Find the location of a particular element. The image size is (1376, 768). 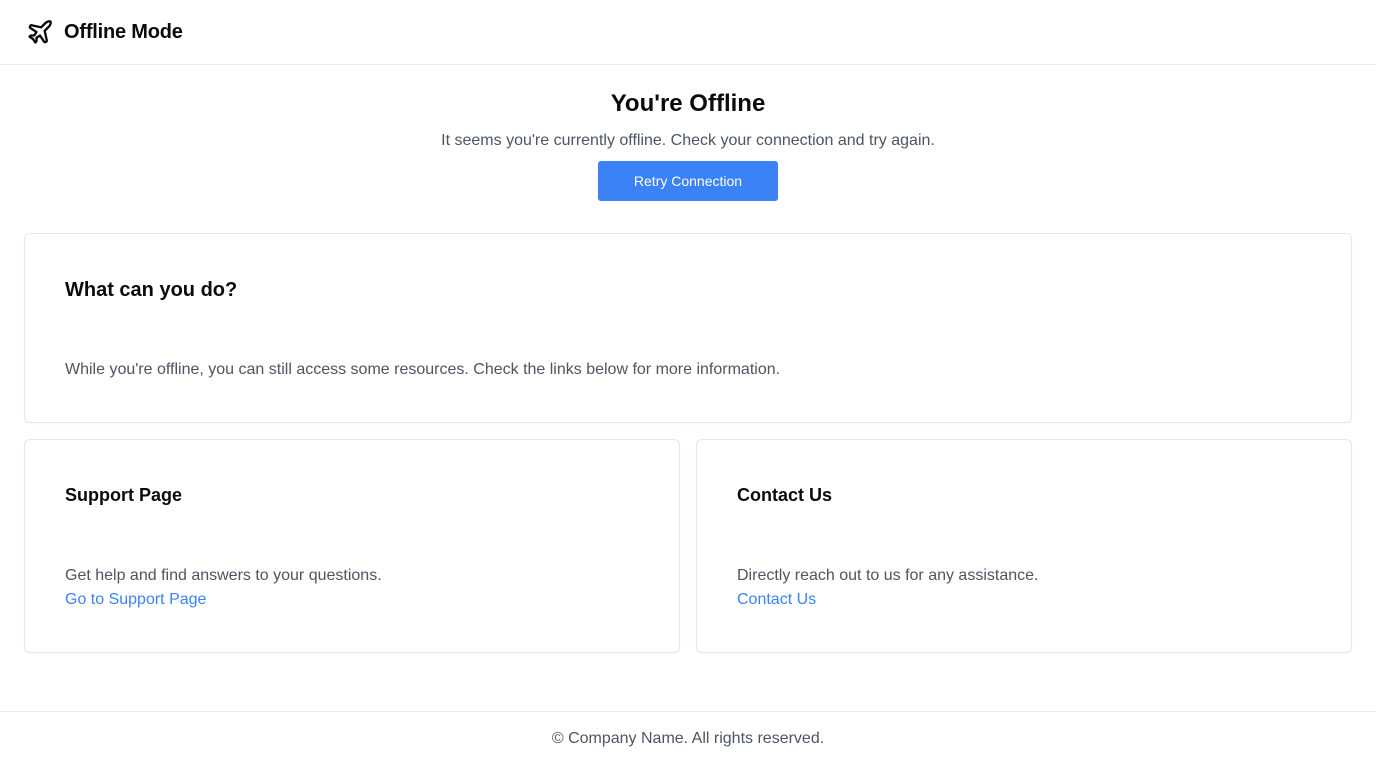

page-title: You're Offline is located at coordinates (688, 103).